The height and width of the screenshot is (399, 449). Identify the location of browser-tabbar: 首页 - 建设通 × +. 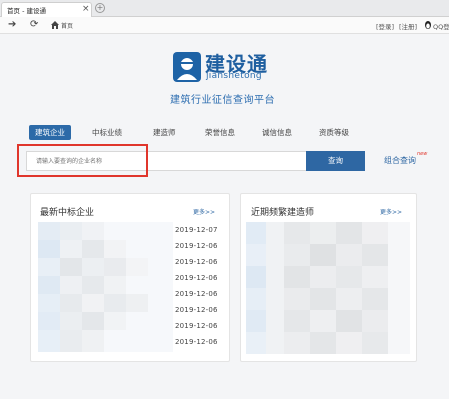
(224, 8).